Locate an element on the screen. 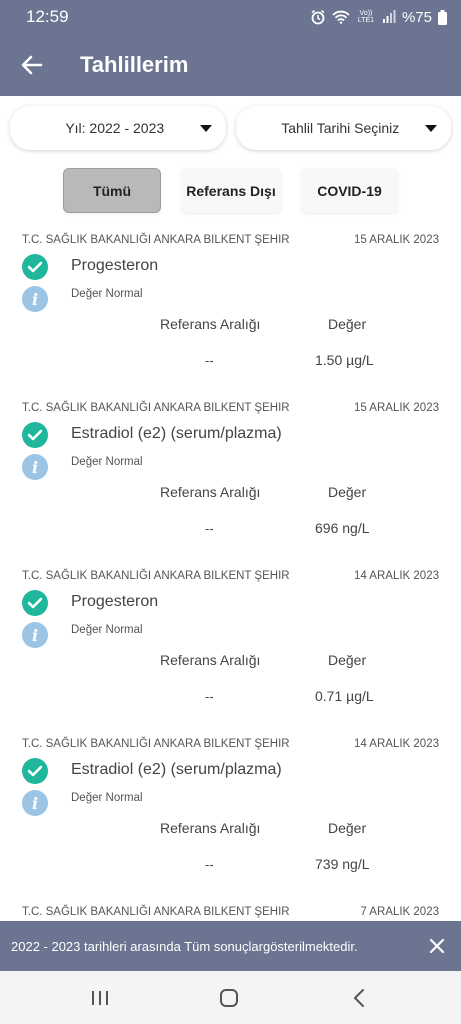 The height and width of the screenshot is (1024, 461). tab-all: Tümü is located at coordinates (112, 190).